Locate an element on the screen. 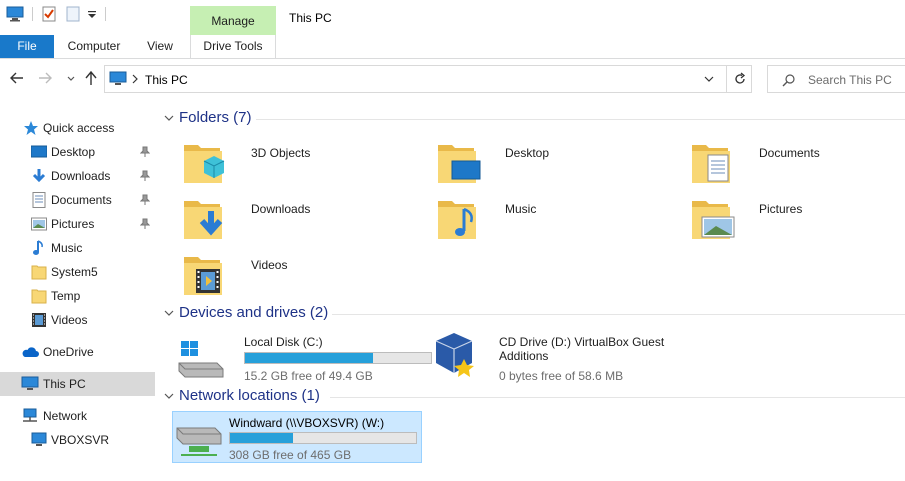  drive-free-space: 15.2 GB free of 49.4 GB is located at coordinates (308, 376).